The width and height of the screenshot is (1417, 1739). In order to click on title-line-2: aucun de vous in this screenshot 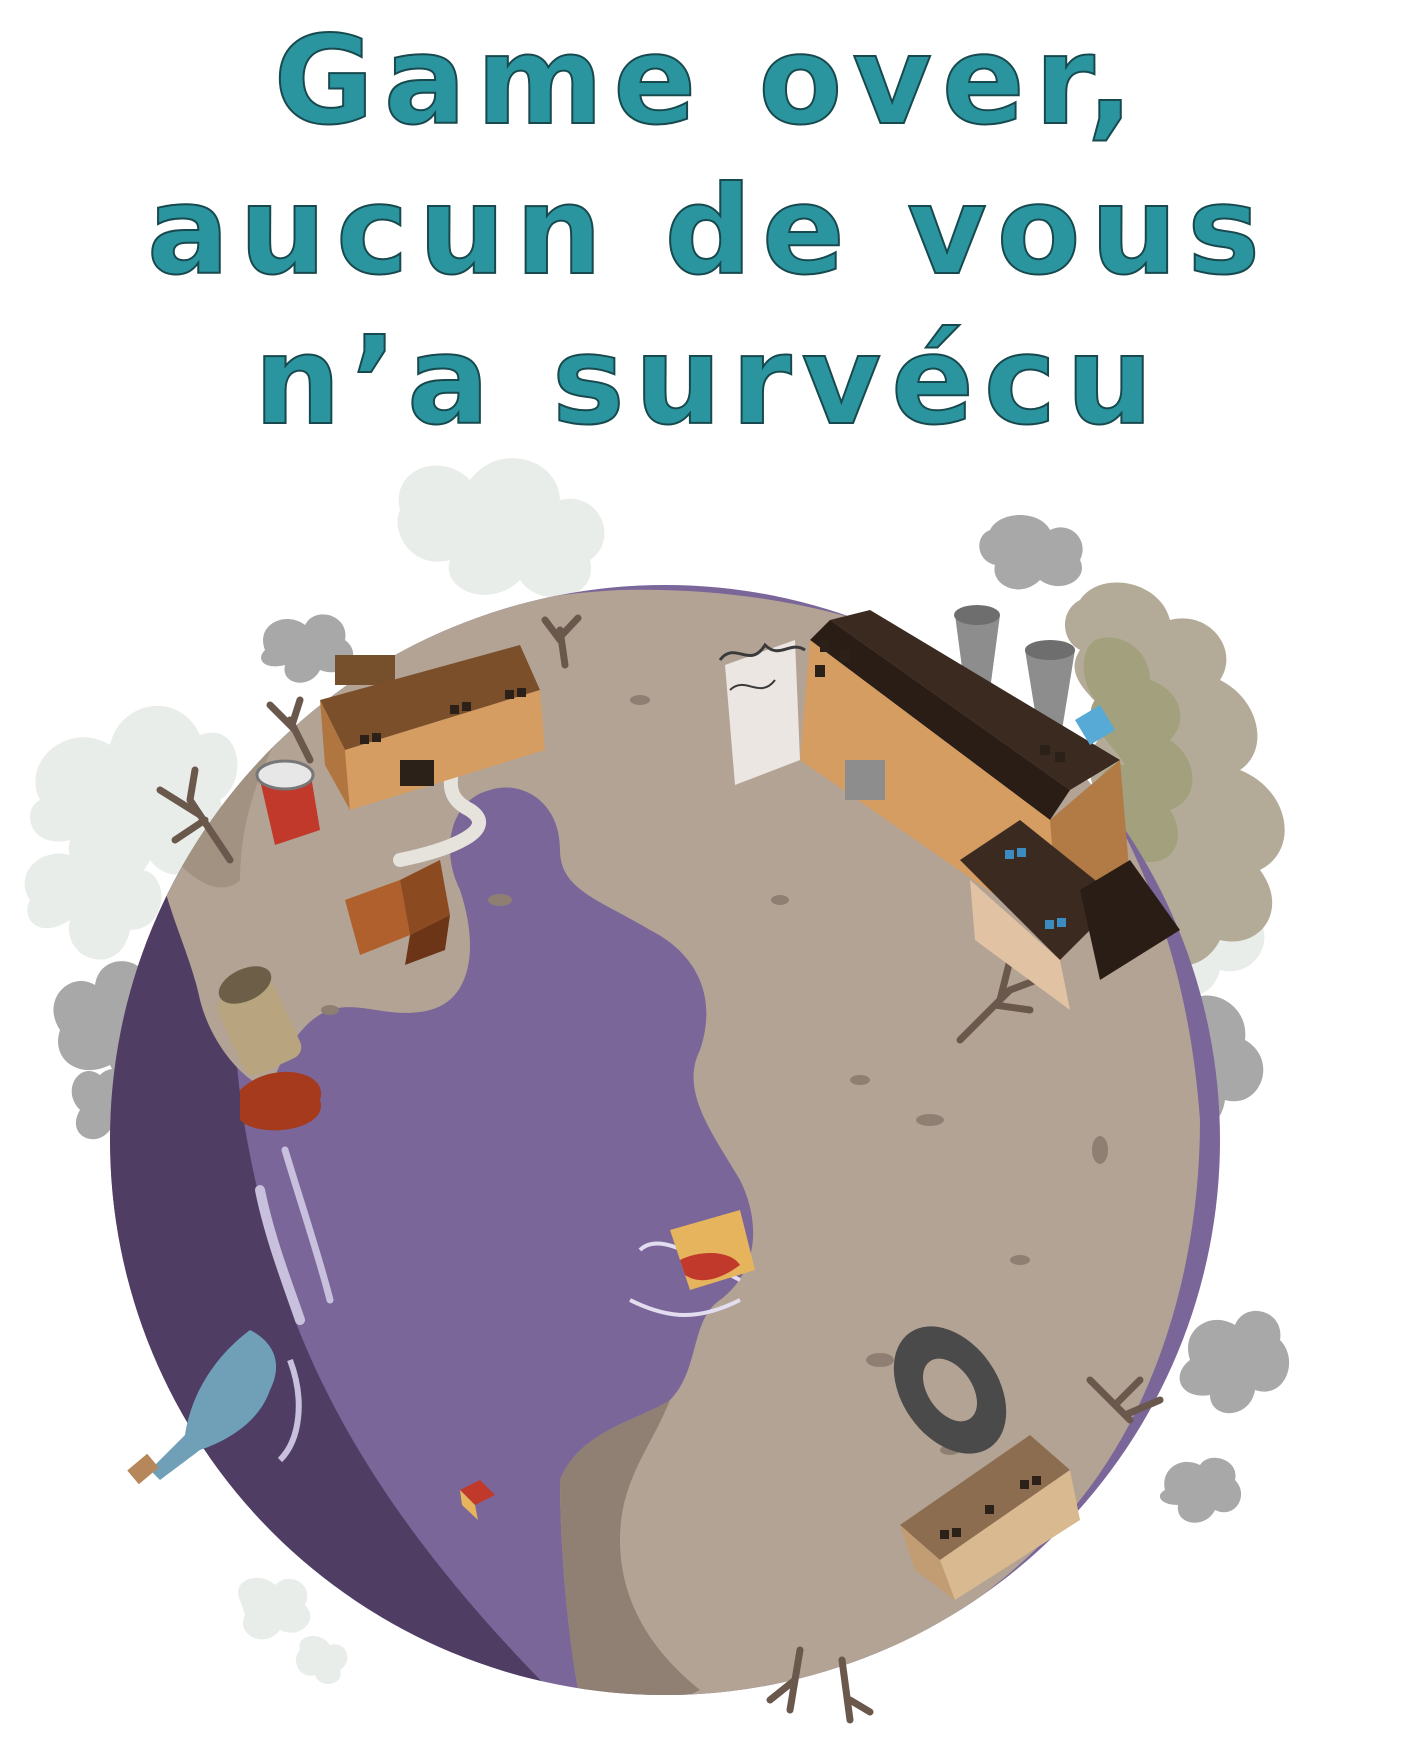, I will do `click(708, 231)`.